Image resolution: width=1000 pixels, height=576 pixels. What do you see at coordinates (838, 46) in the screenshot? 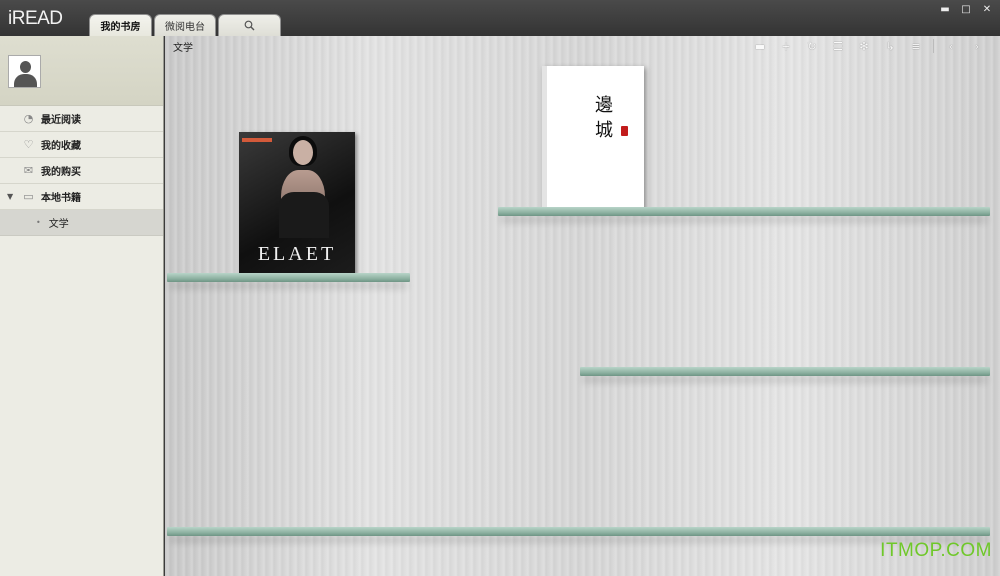
I see `list-view-icon: ☰` at bounding box center [838, 46].